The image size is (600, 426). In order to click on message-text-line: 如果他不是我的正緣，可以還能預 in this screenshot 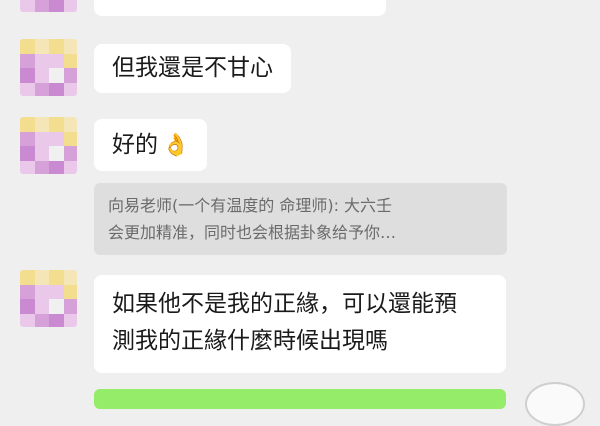, I will do `click(284, 304)`.